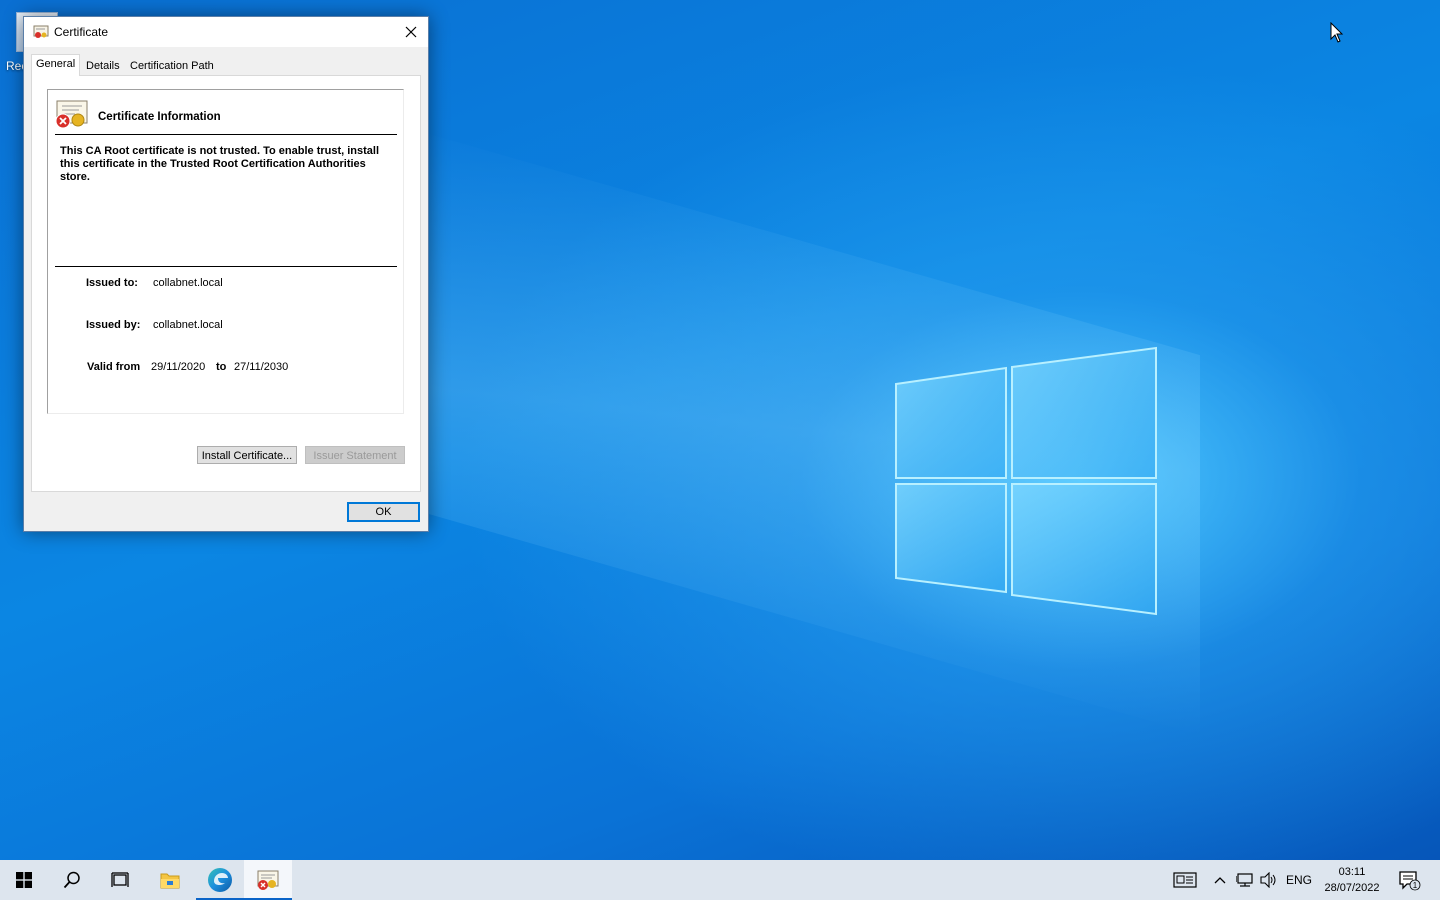  I want to click on notification-icon: 1, so click(1410, 881).